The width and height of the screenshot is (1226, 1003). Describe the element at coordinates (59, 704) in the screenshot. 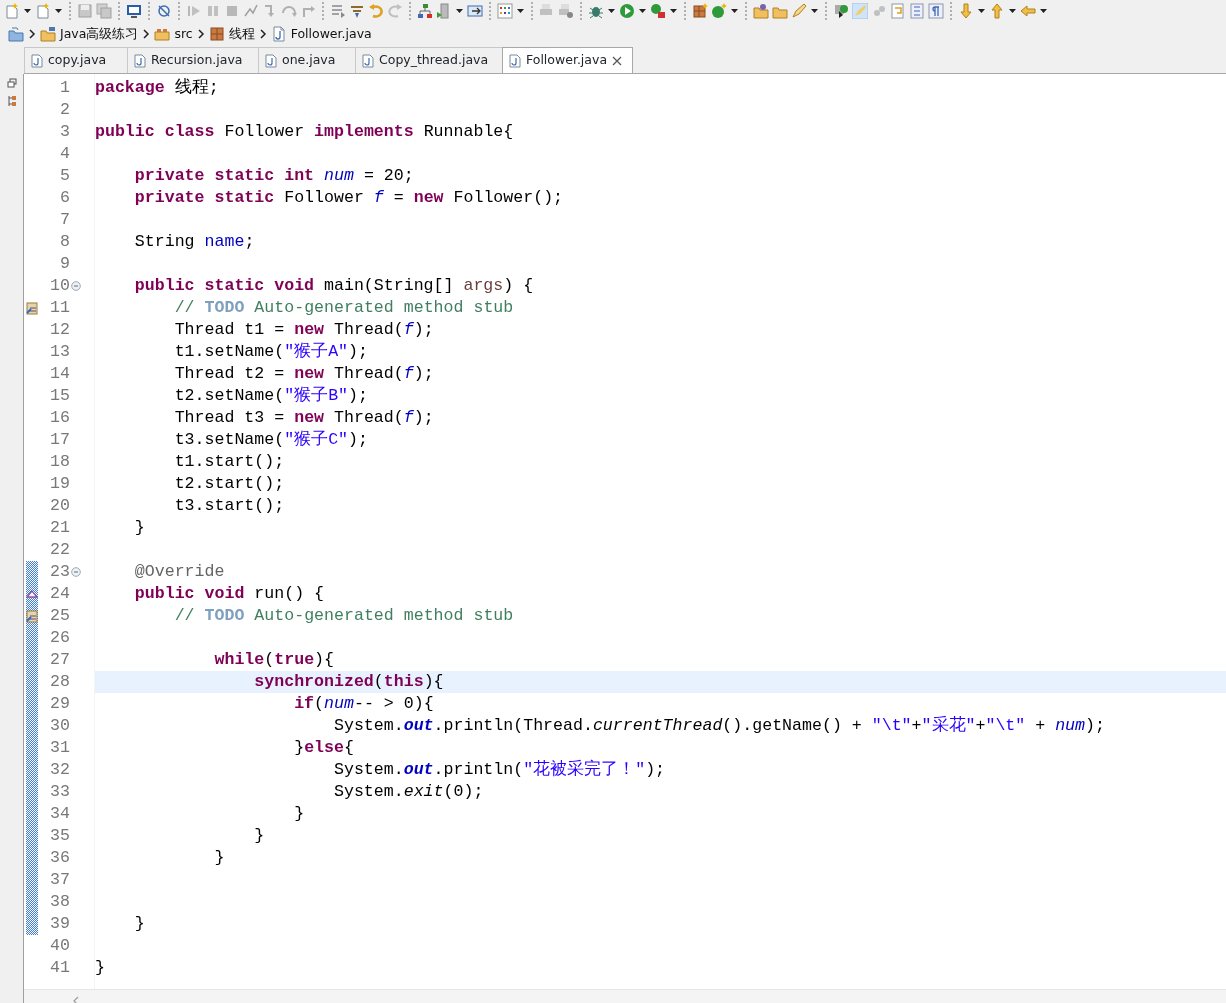

I see `line-number: 29` at that location.